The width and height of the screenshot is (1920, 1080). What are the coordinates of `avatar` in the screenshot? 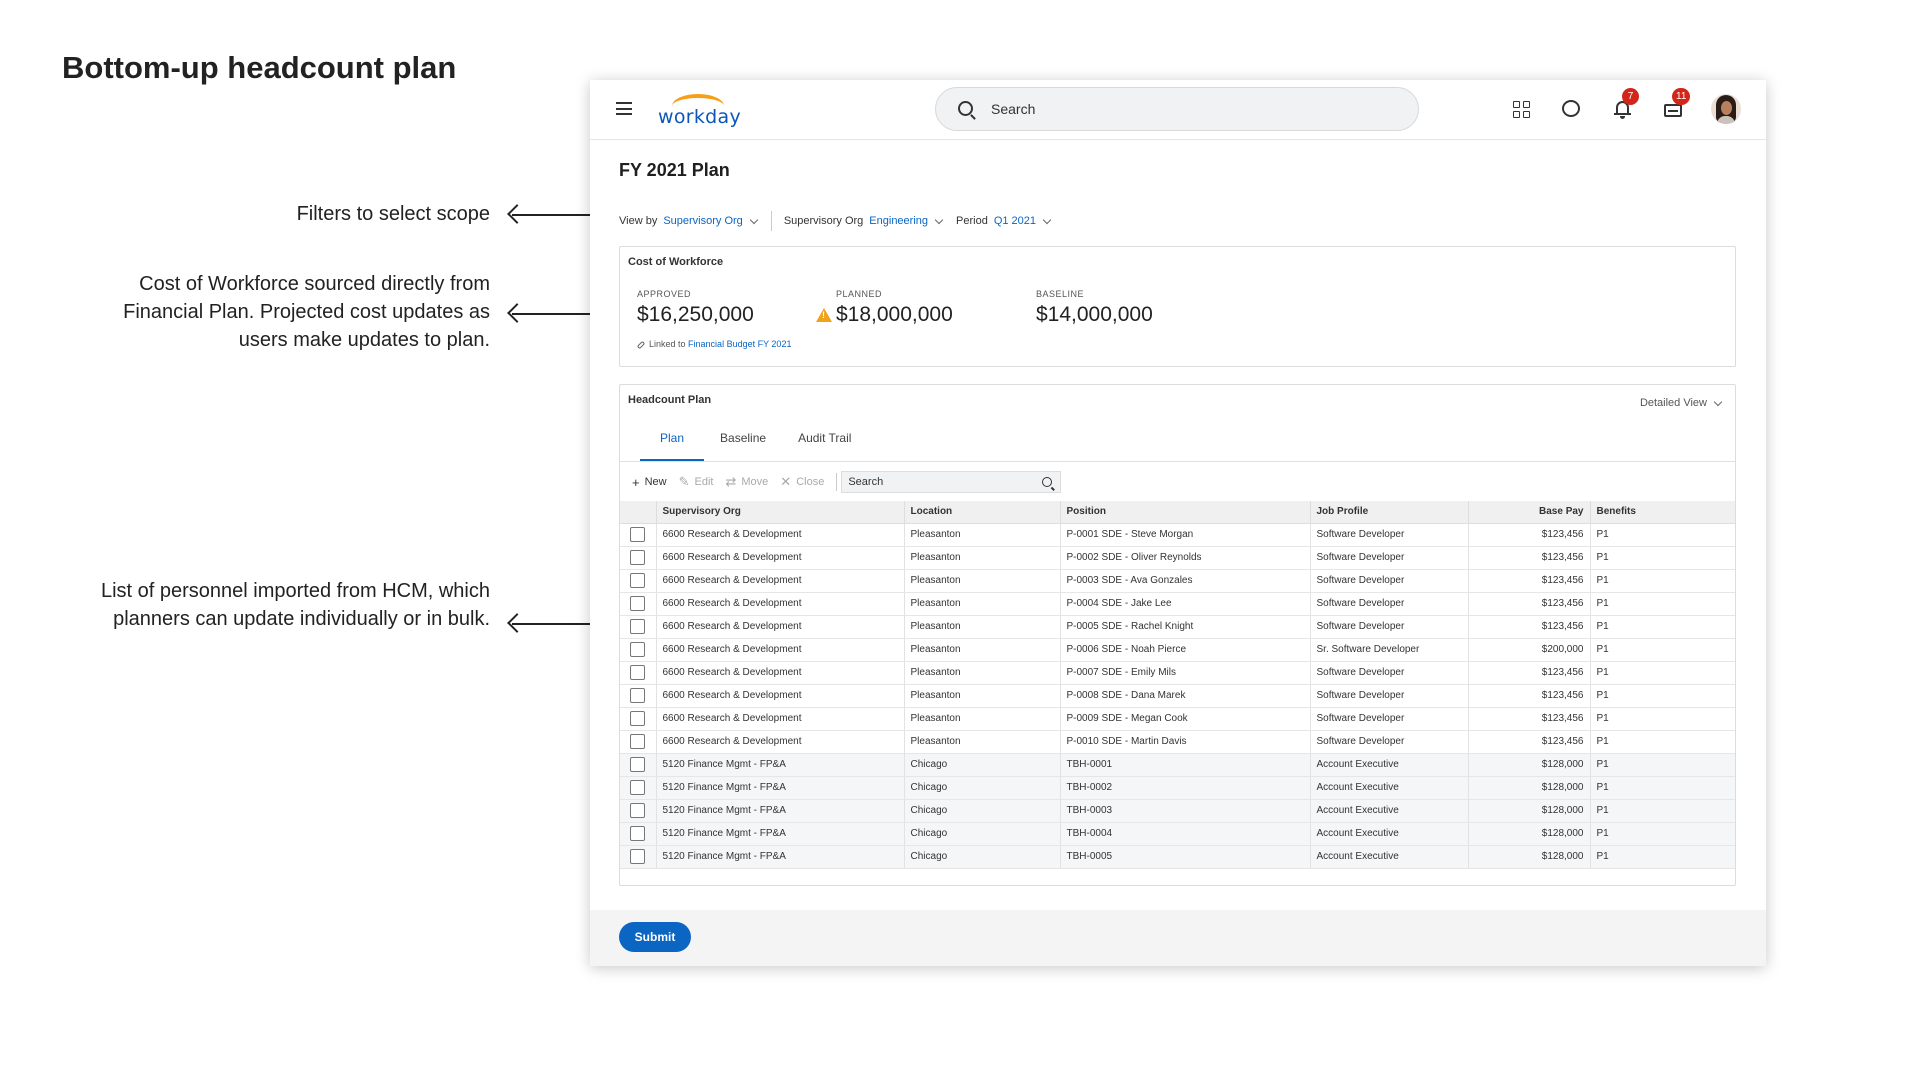 It's located at (1726, 109).